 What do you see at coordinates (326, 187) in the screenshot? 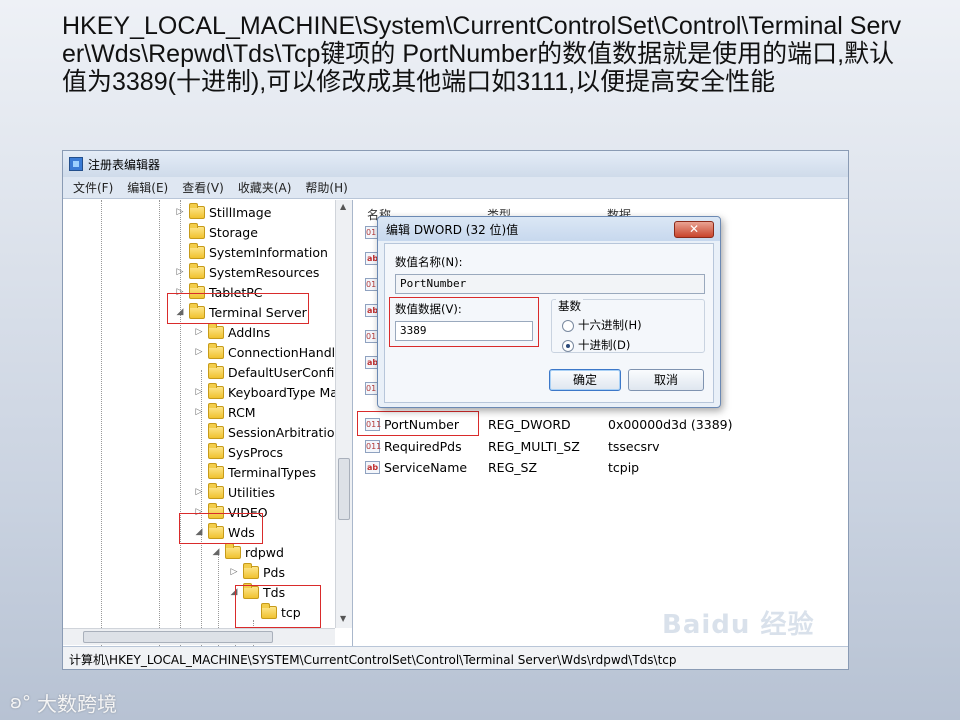
I see `menu-help: 帮助(H)` at bounding box center [326, 187].